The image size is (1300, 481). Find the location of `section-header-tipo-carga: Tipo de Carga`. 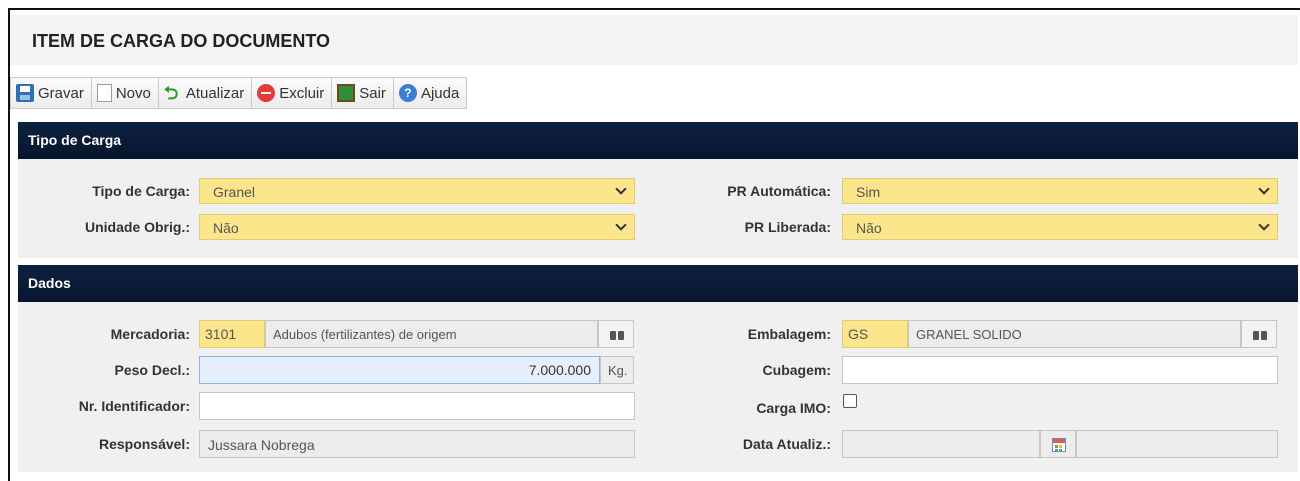

section-header-tipo-carga: Tipo de Carga is located at coordinates (658, 140).